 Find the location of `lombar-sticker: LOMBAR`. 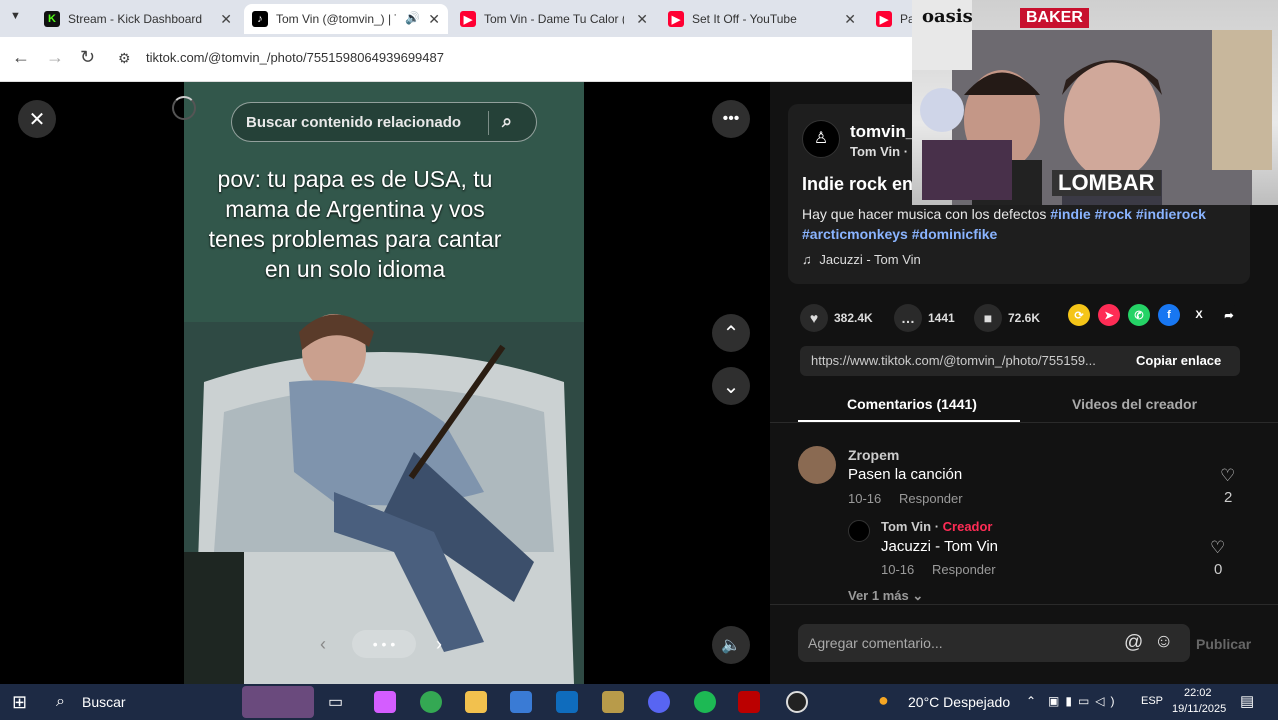

lombar-sticker: LOMBAR is located at coordinates (1106, 183).